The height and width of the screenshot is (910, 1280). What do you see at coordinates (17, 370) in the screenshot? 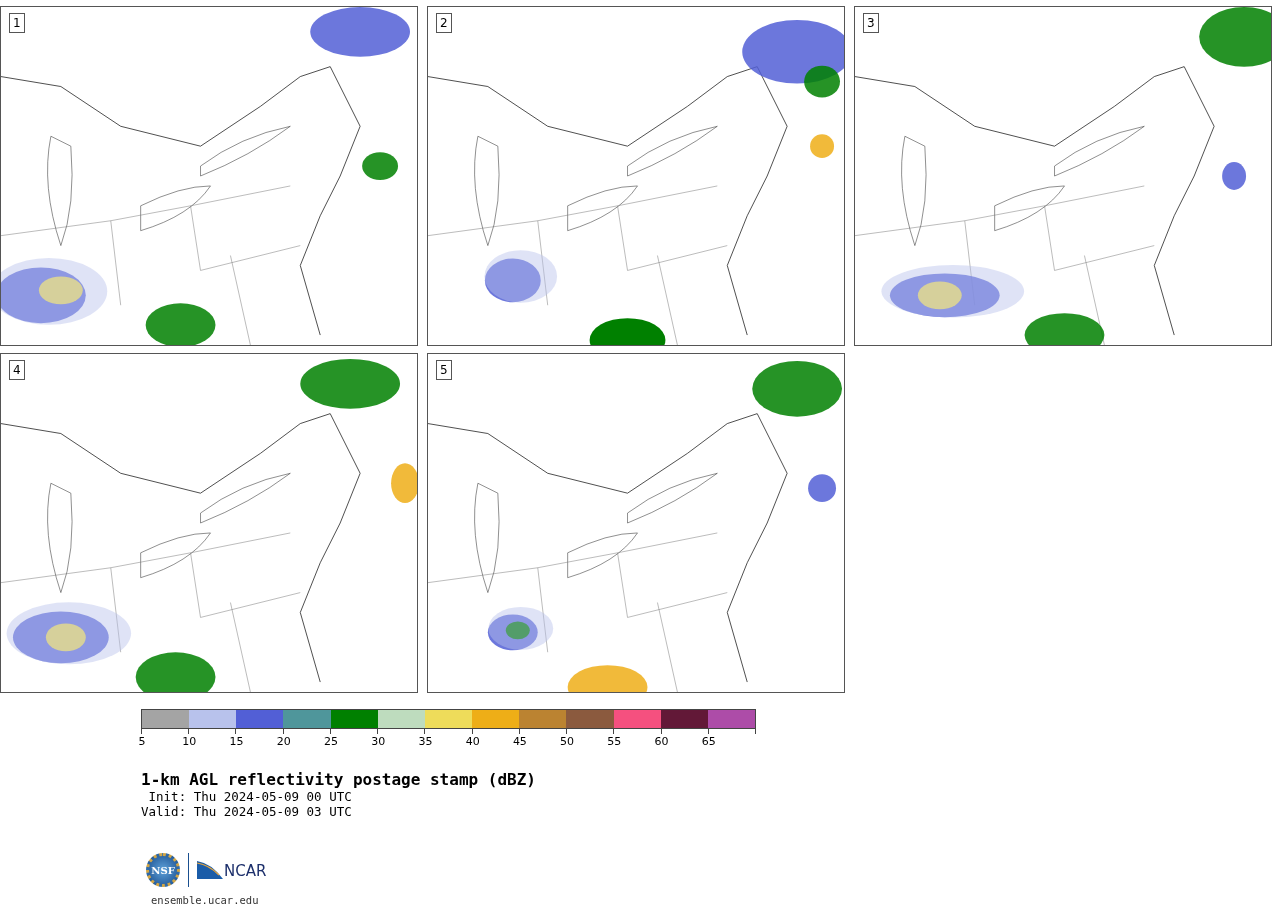
I see `panel-number: 4` at bounding box center [17, 370].